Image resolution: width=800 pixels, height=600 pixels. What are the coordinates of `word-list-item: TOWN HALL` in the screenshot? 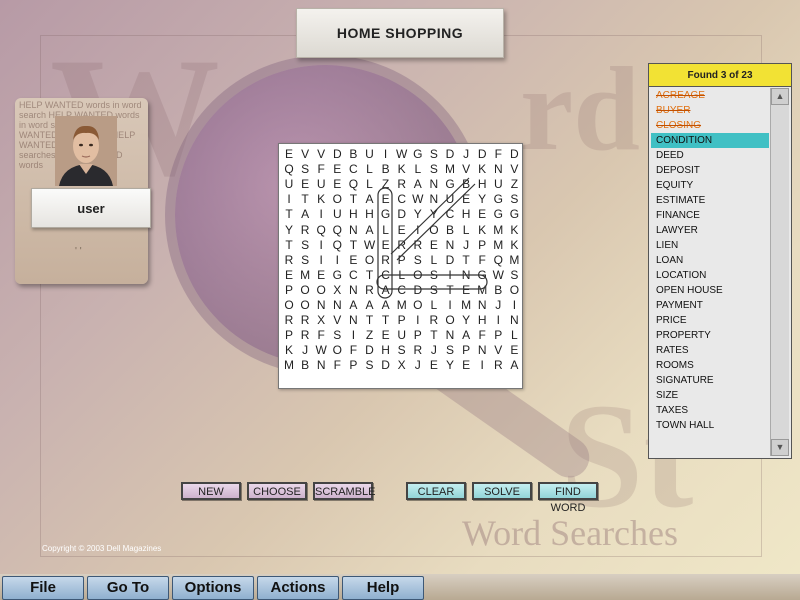 It's located at (710, 425).